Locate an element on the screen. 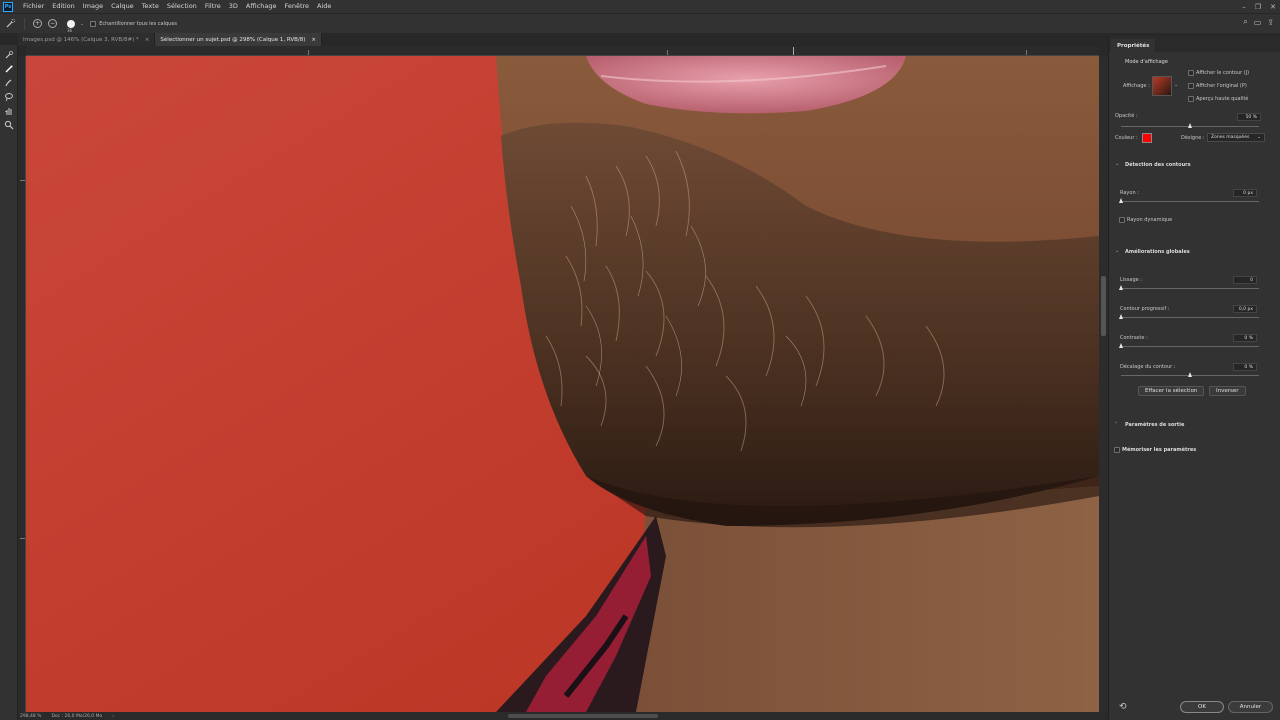 Image resolution: width=1280 pixels, height=720 pixels. doc-size: Doc : 26,0 Mo/26,0 Mo is located at coordinates (77, 716).